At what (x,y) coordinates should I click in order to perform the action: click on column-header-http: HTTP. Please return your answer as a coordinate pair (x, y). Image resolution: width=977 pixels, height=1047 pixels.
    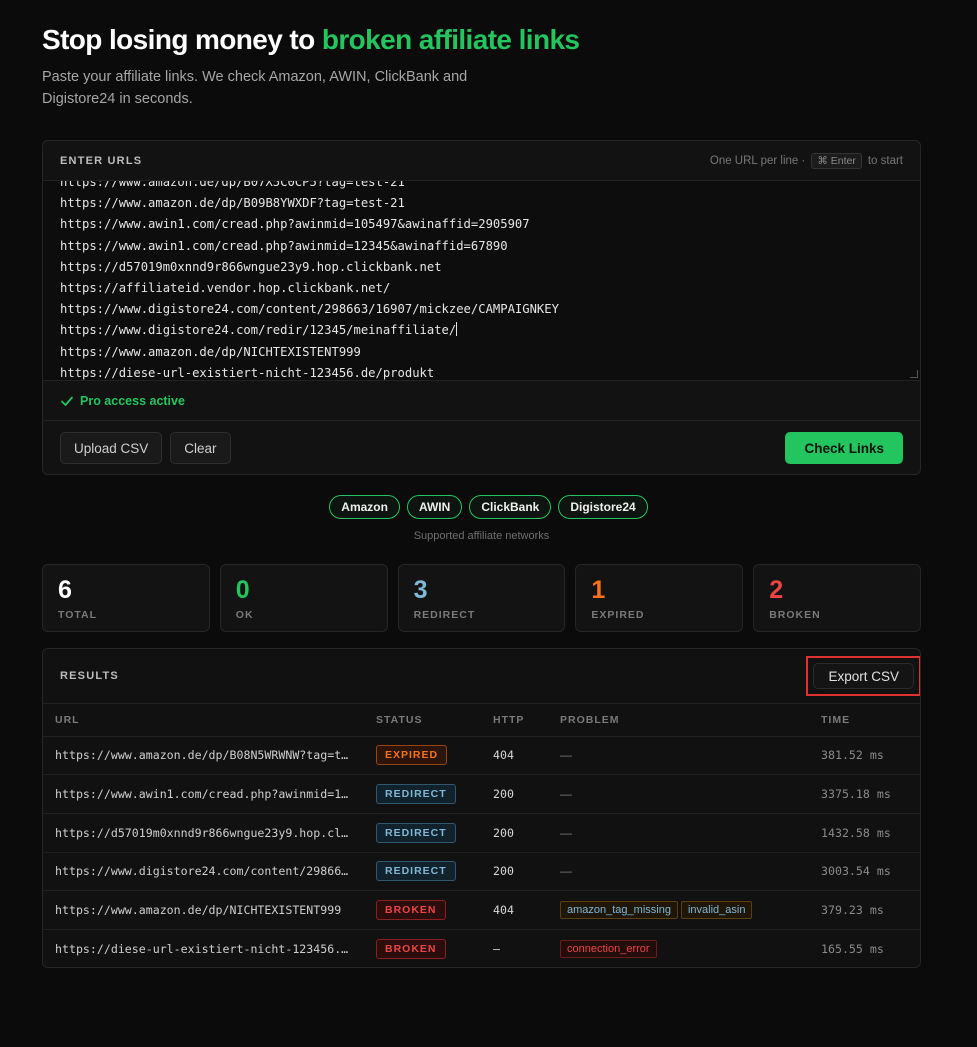
    Looking at the image, I should click on (514, 720).